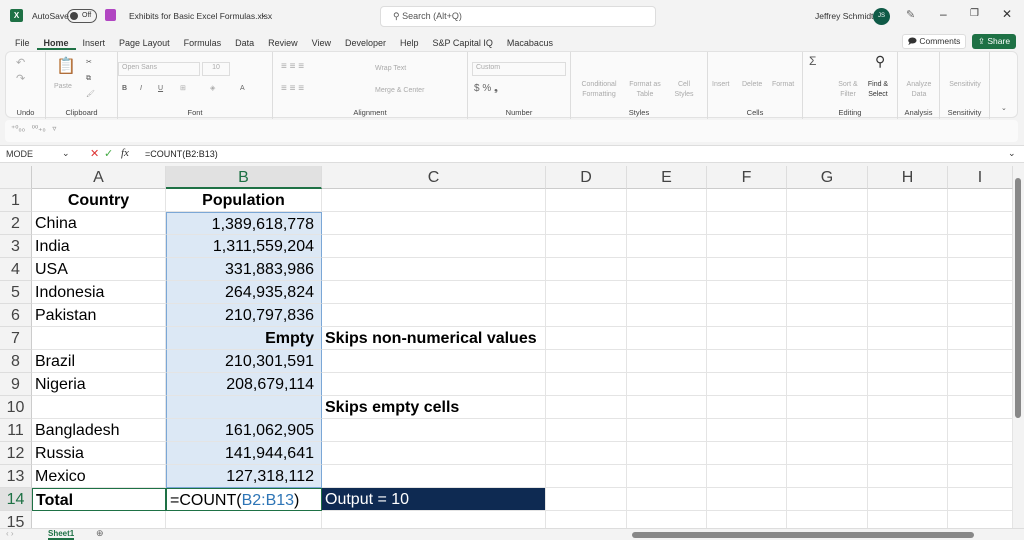 The image size is (1024, 540). What do you see at coordinates (827, 476) in the screenshot?
I see `cell-g13` at bounding box center [827, 476].